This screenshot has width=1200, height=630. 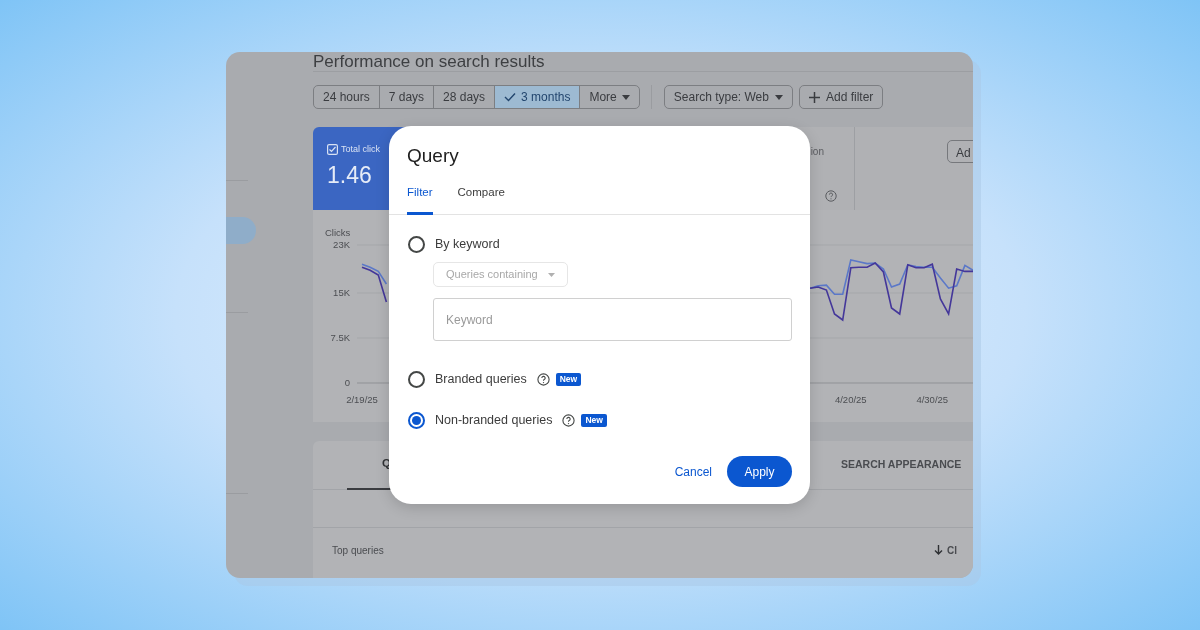 What do you see at coordinates (341, 244) in the screenshot?
I see `y-axis-label: 23K` at bounding box center [341, 244].